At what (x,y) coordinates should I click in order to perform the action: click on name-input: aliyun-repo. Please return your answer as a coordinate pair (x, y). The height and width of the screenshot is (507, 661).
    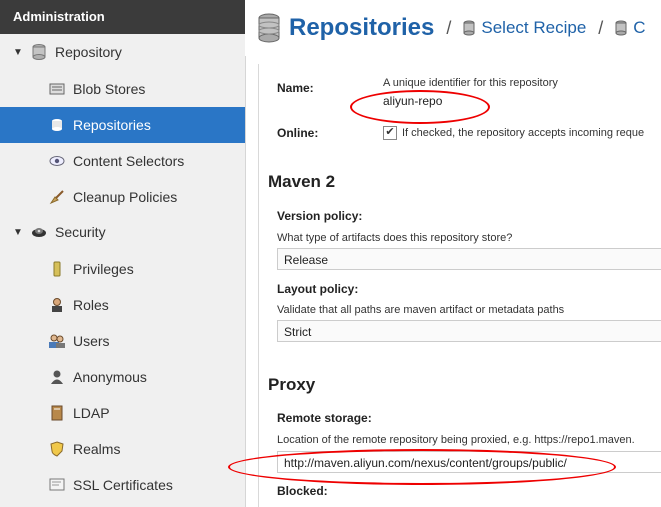
    Looking at the image, I should click on (412, 101).